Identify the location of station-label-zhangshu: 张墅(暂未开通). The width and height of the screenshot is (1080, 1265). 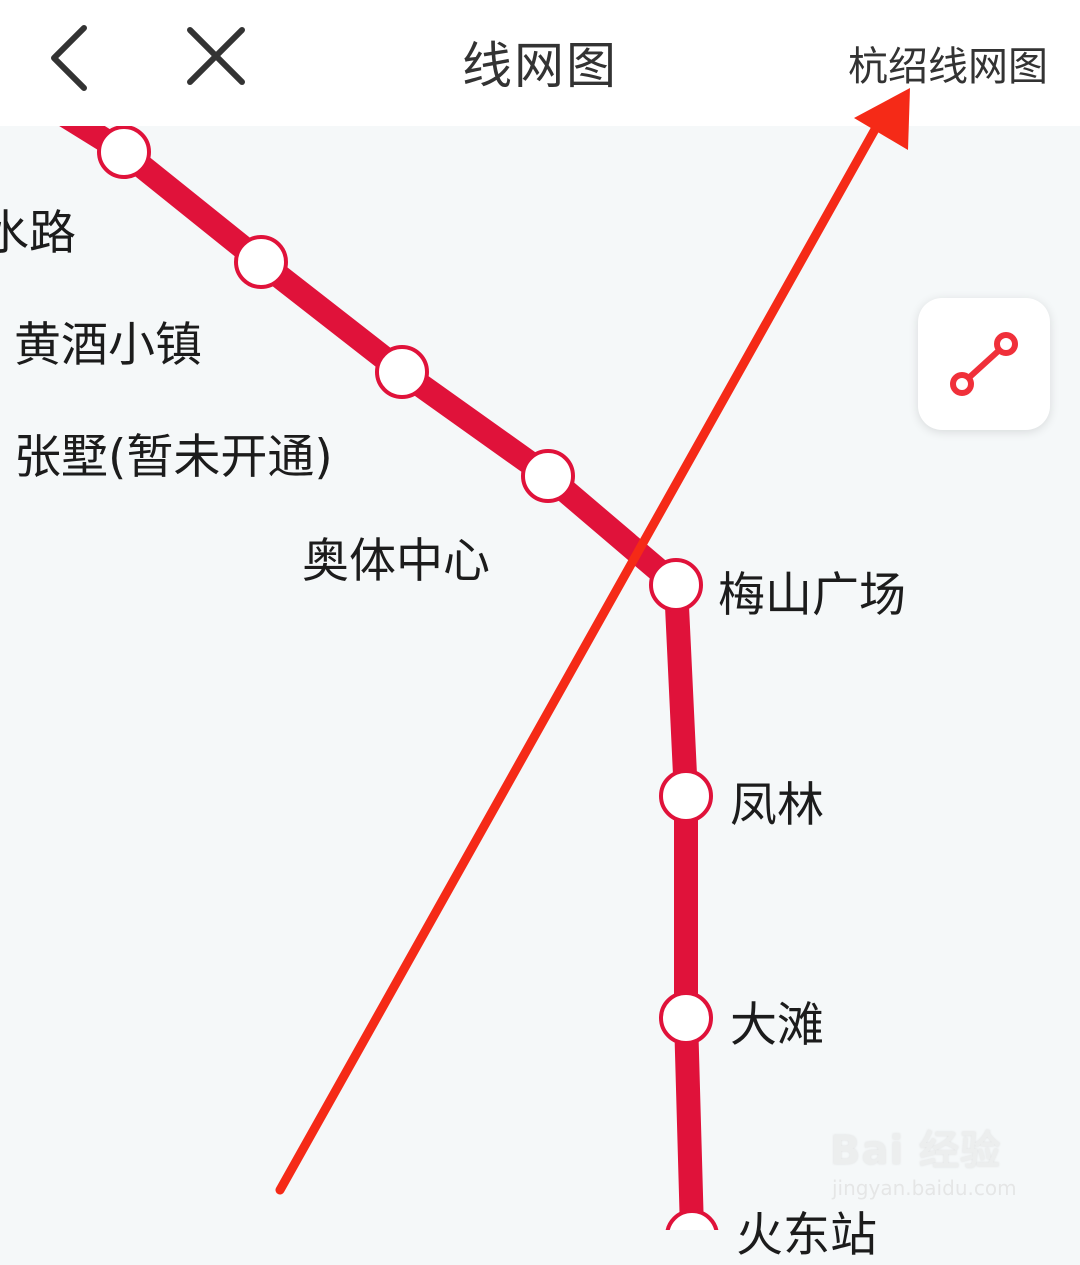
(173, 452).